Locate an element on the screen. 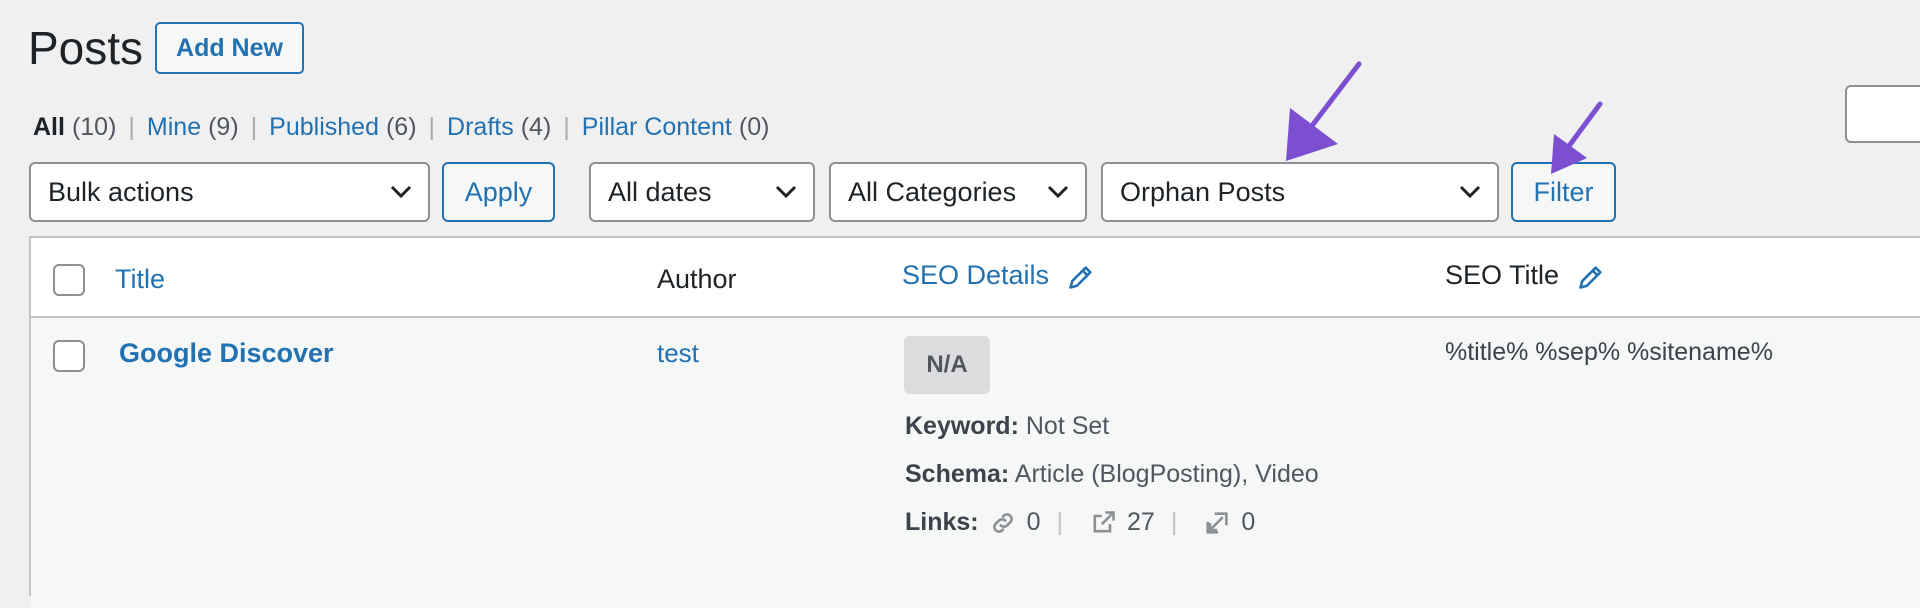 This screenshot has height=608, width=1920. seo-score-badge: N/A is located at coordinates (947, 365).